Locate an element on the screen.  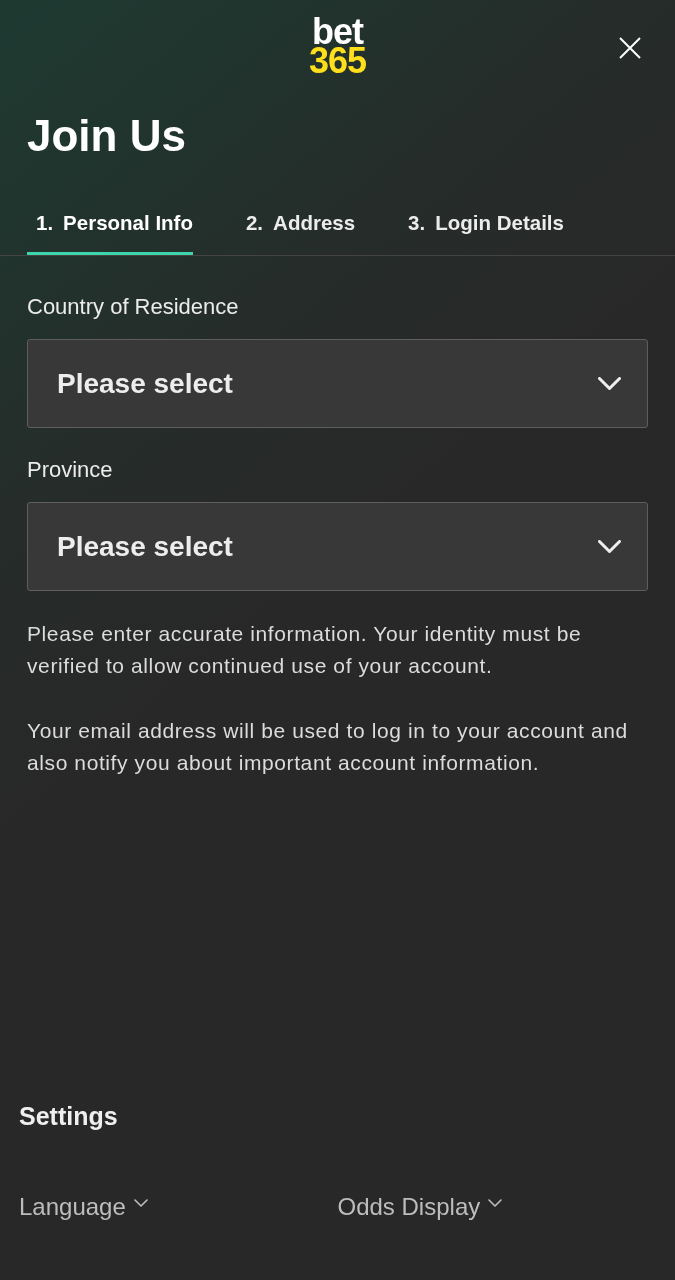
settings-heading: Settings is located at coordinates (69, 1116).